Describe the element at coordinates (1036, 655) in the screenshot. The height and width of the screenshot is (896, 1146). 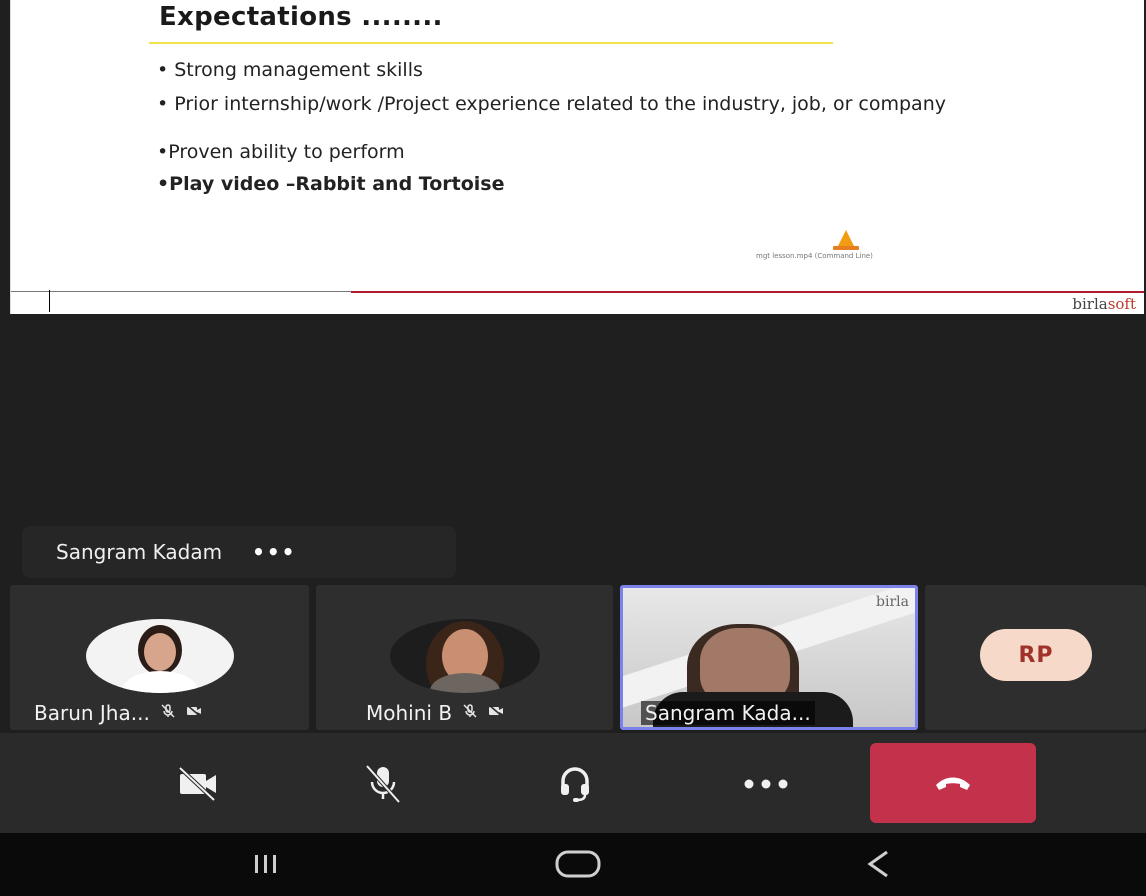
I see `initials-avatar: RP` at that location.